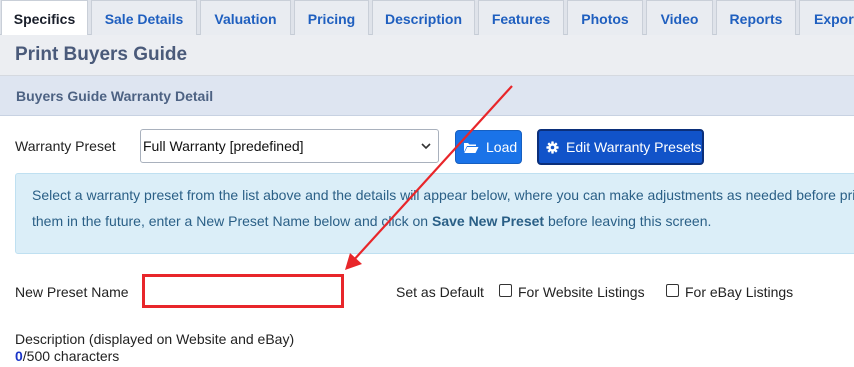 The width and height of the screenshot is (854, 367). I want to click on tab-label: Reports, so click(756, 18).